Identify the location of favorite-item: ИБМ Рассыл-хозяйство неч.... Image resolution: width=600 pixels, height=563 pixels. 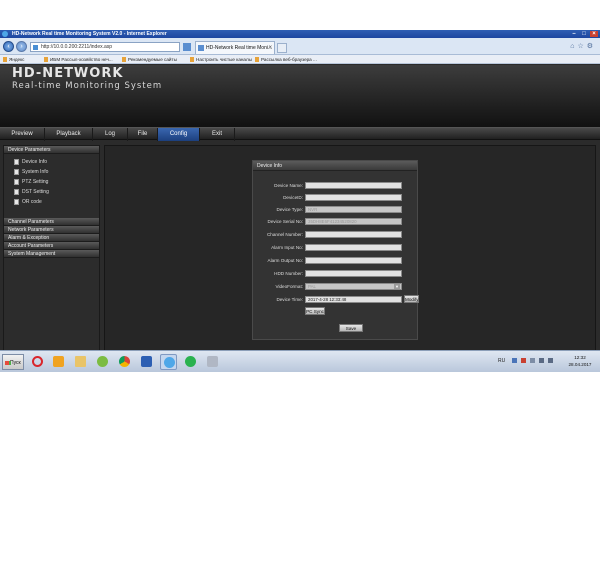
(78, 59).